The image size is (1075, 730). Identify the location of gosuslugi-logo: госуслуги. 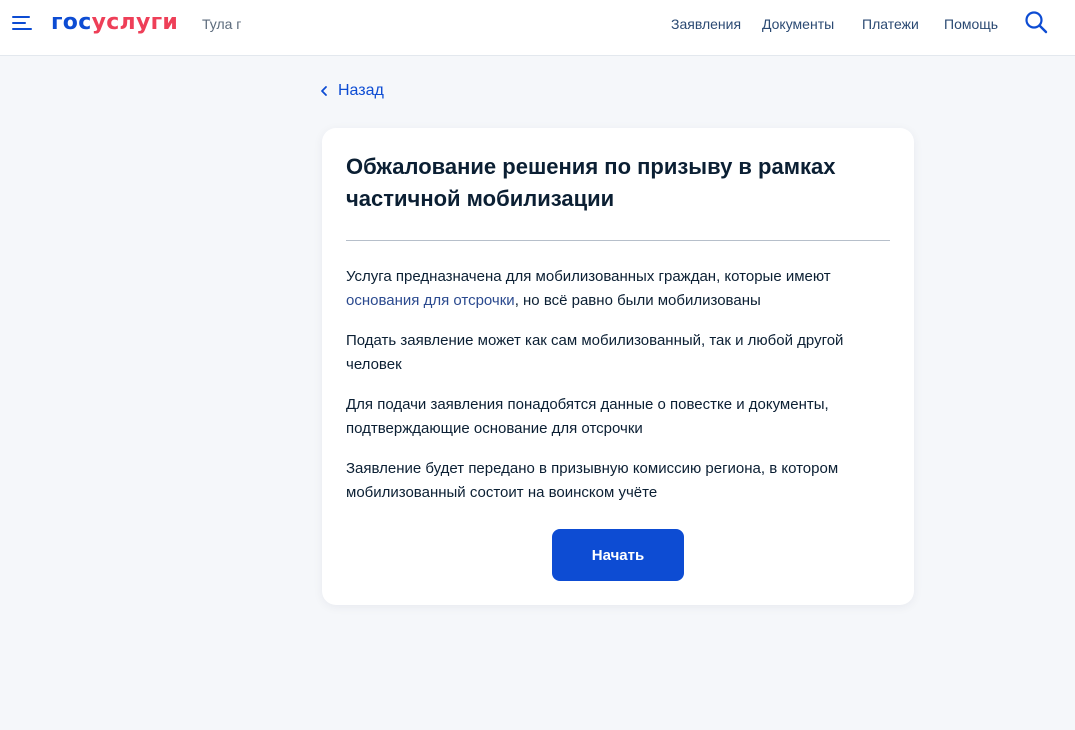
(114, 23).